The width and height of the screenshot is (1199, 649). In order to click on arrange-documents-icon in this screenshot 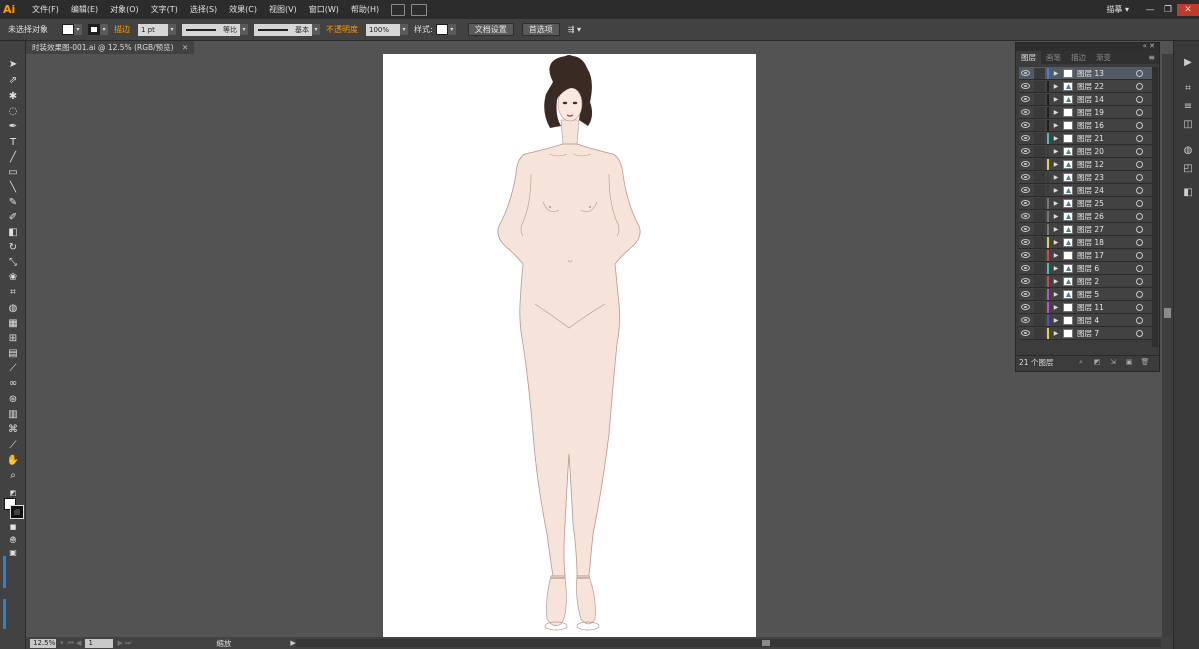, I will do `click(419, 9)`.